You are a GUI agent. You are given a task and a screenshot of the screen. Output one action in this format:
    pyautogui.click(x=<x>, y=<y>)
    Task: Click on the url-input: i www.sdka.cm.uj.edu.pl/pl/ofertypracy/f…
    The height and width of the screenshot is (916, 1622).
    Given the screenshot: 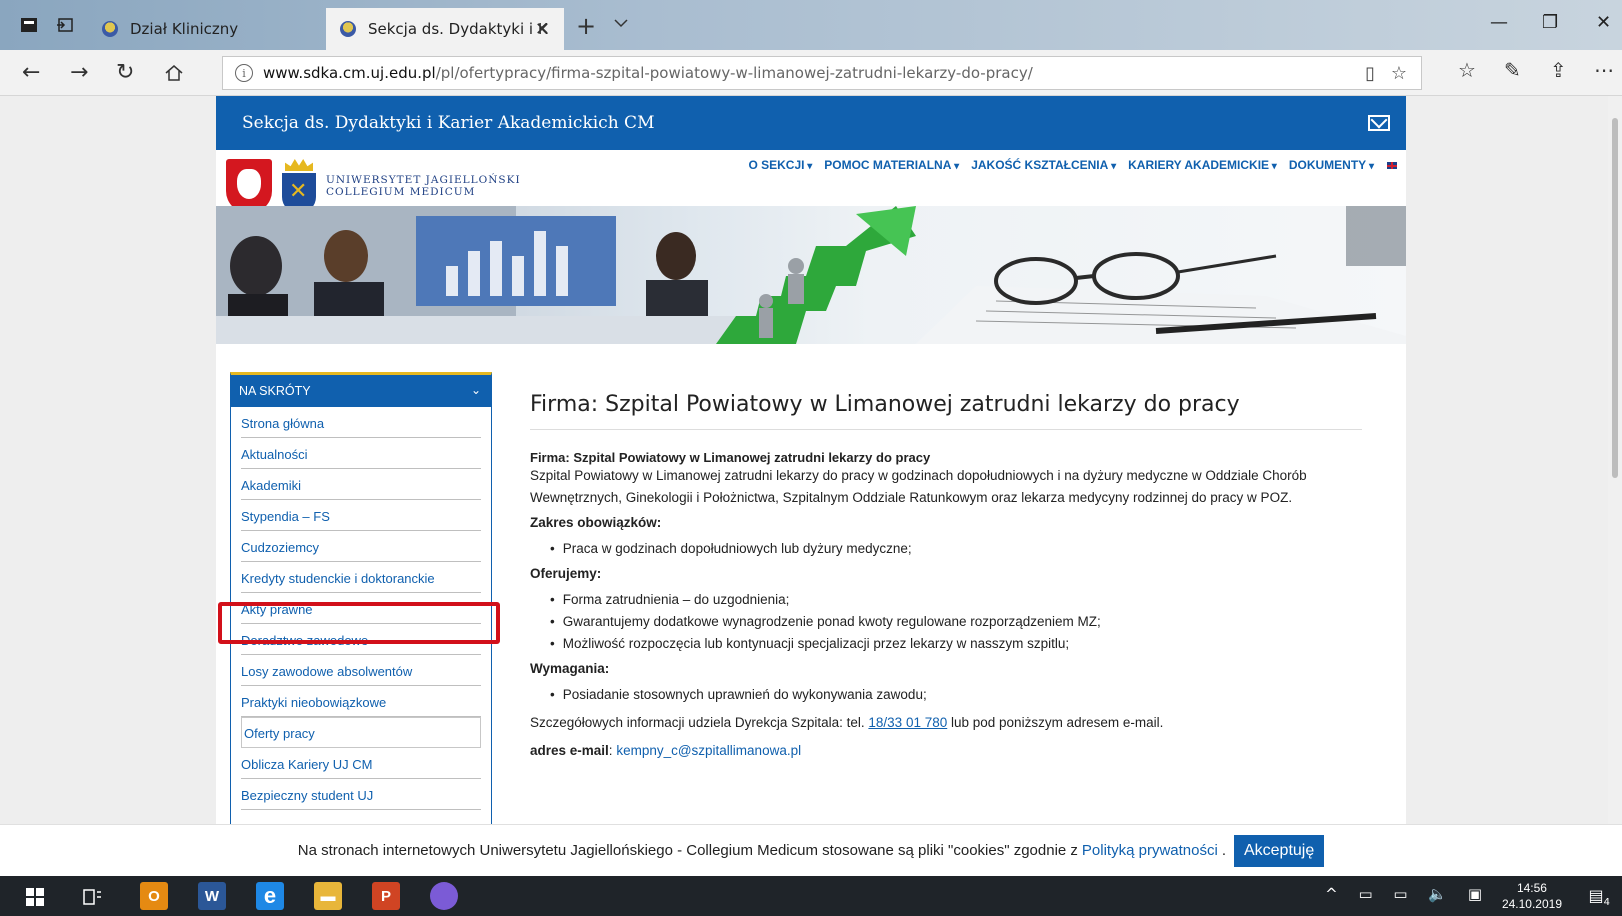 What is the action you would take?
    pyautogui.click(x=822, y=73)
    